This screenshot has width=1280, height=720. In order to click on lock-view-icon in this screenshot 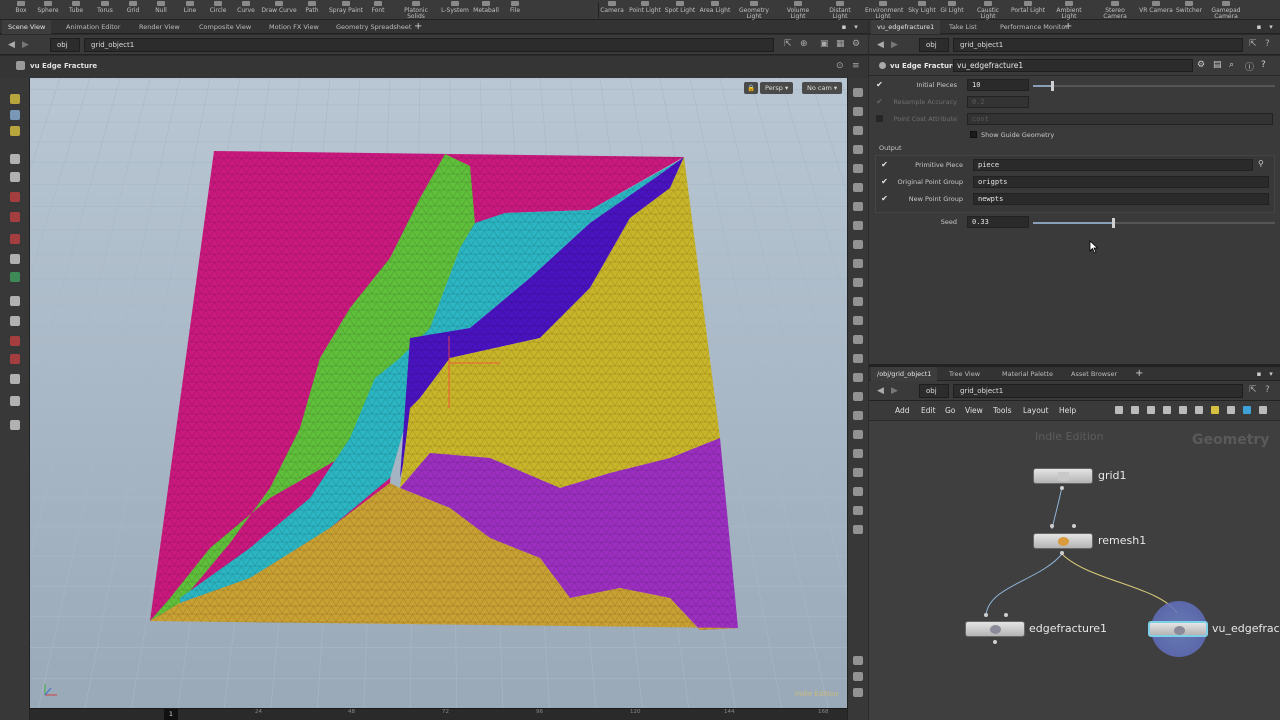, I will do `click(858, 149)`.